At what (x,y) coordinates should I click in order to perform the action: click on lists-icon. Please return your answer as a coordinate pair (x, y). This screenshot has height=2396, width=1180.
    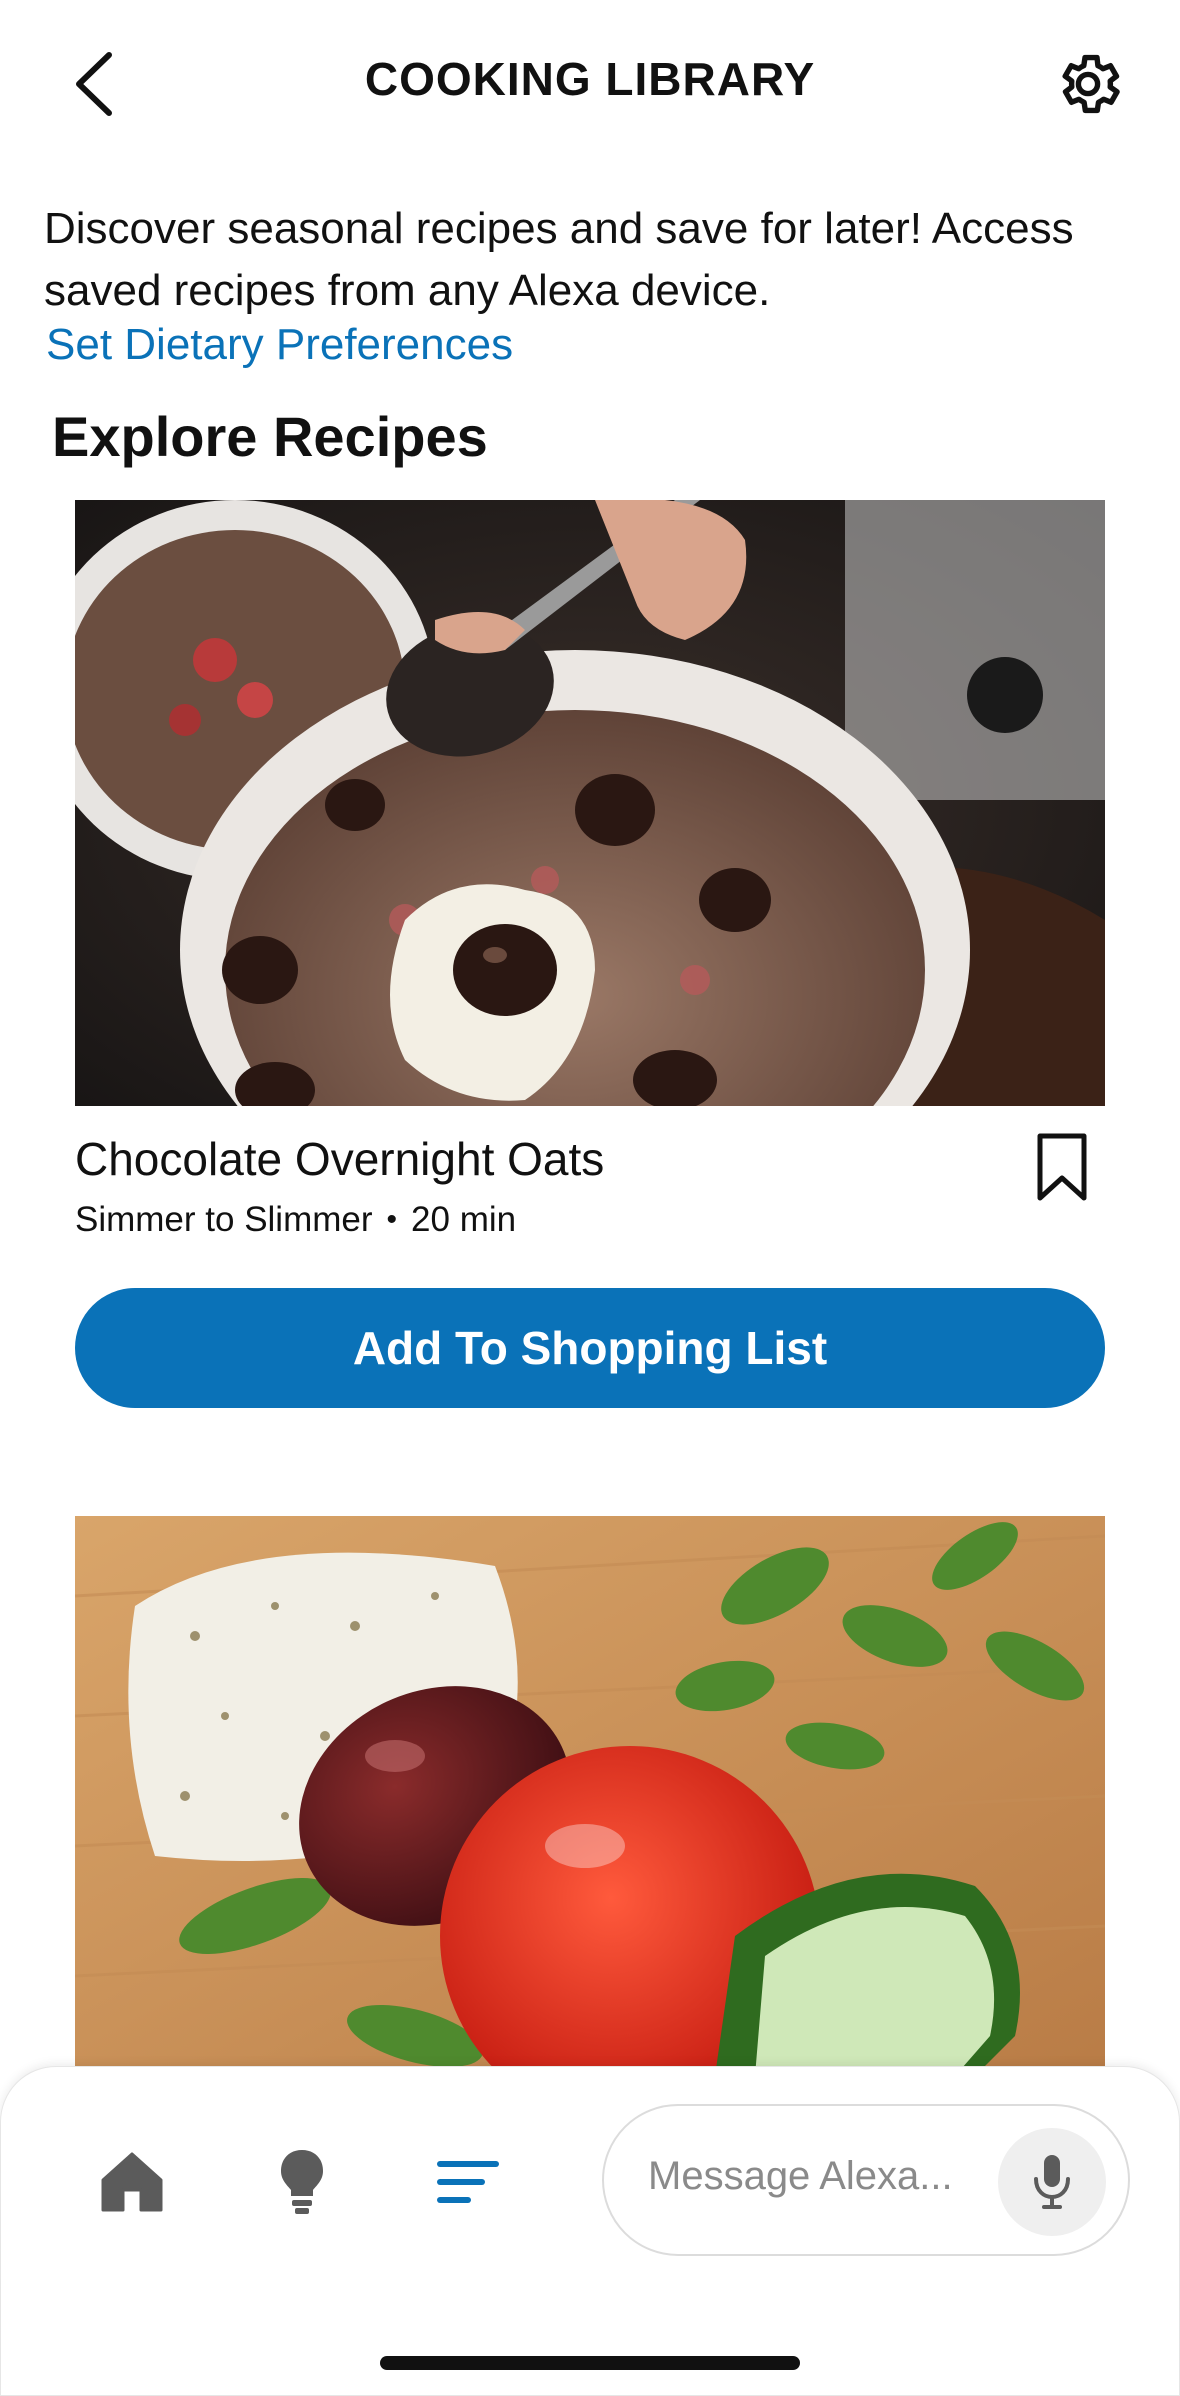
    Looking at the image, I should click on (468, 2182).